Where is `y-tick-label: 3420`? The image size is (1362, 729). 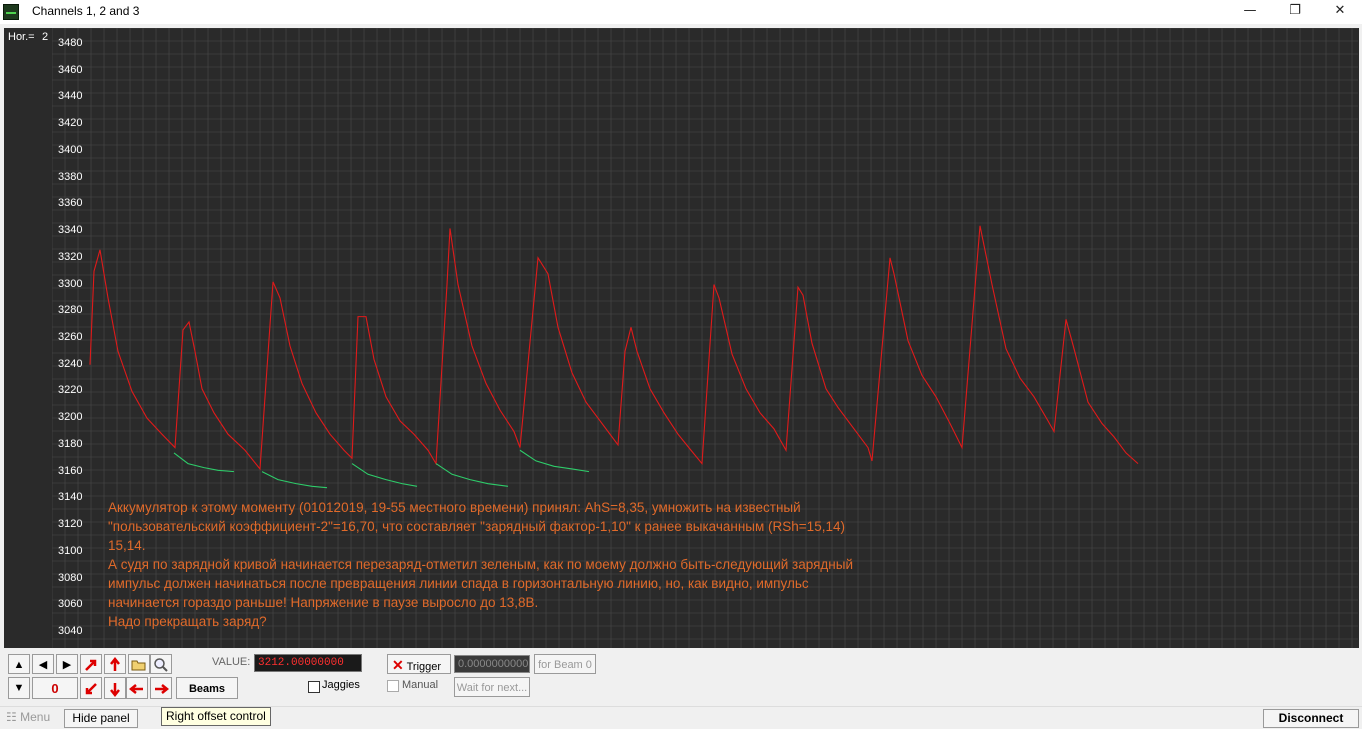
y-tick-label: 3420 is located at coordinates (70, 123).